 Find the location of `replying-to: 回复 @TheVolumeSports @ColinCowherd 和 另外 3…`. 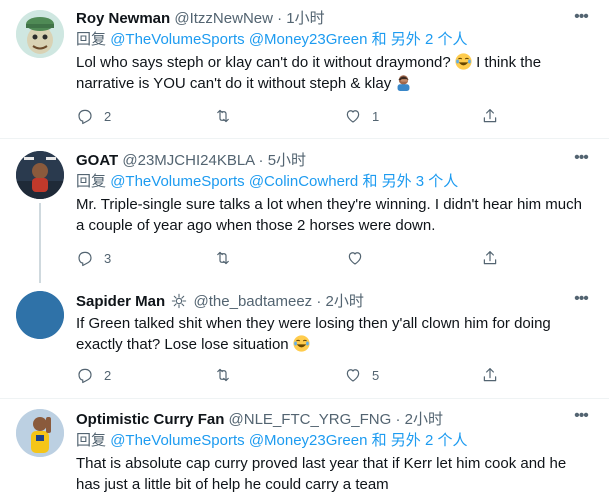

replying-to: 回复 @TheVolumeSports @ColinCowherd 和 另外 3… is located at coordinates (332, 182).